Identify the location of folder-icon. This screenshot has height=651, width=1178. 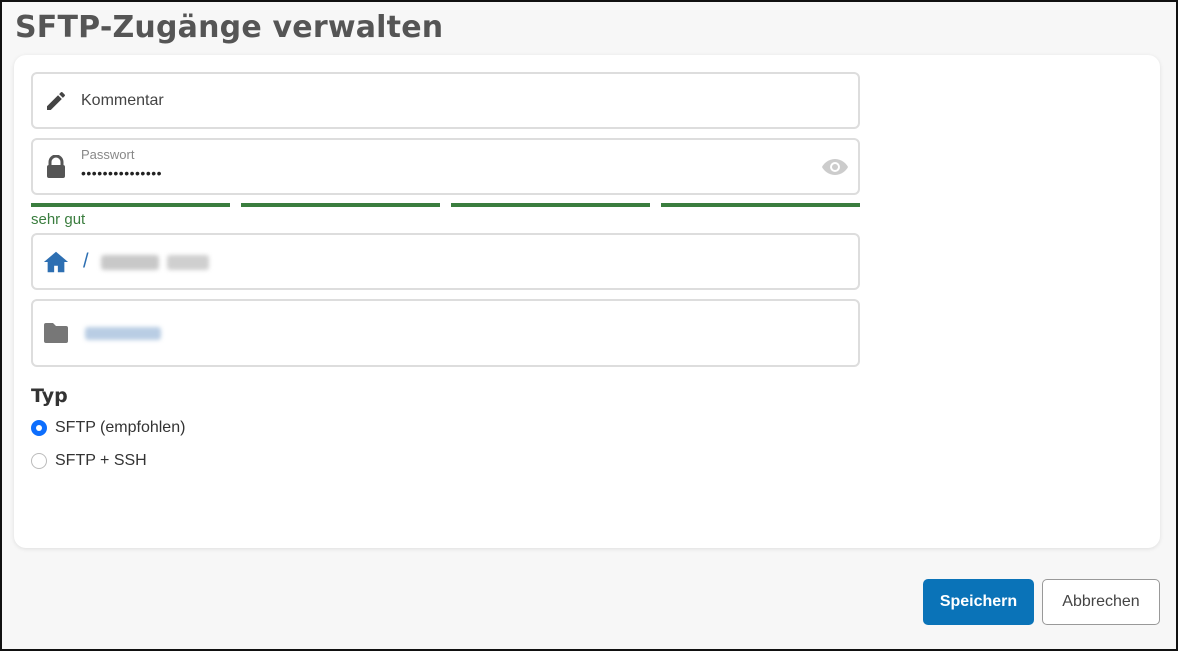
(56, 333).